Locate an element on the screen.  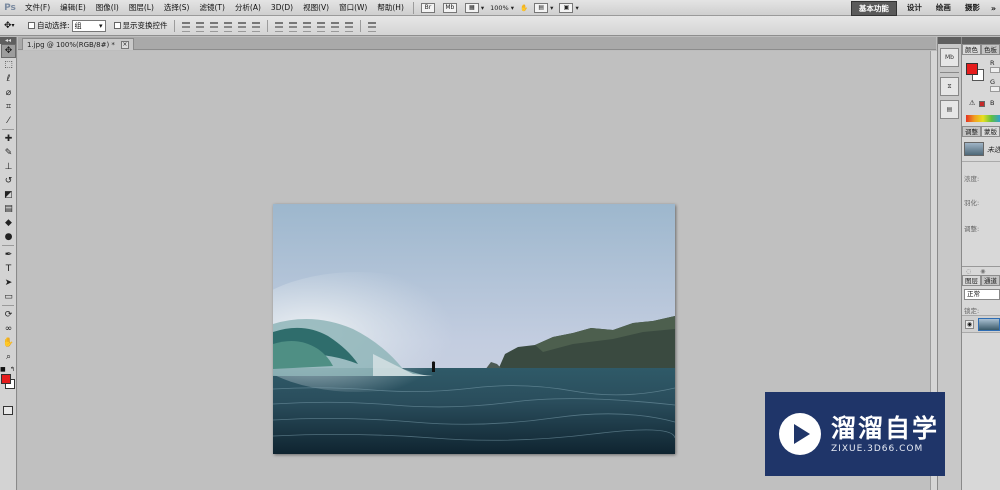
dock-separator is located at coordinates (949, 72).